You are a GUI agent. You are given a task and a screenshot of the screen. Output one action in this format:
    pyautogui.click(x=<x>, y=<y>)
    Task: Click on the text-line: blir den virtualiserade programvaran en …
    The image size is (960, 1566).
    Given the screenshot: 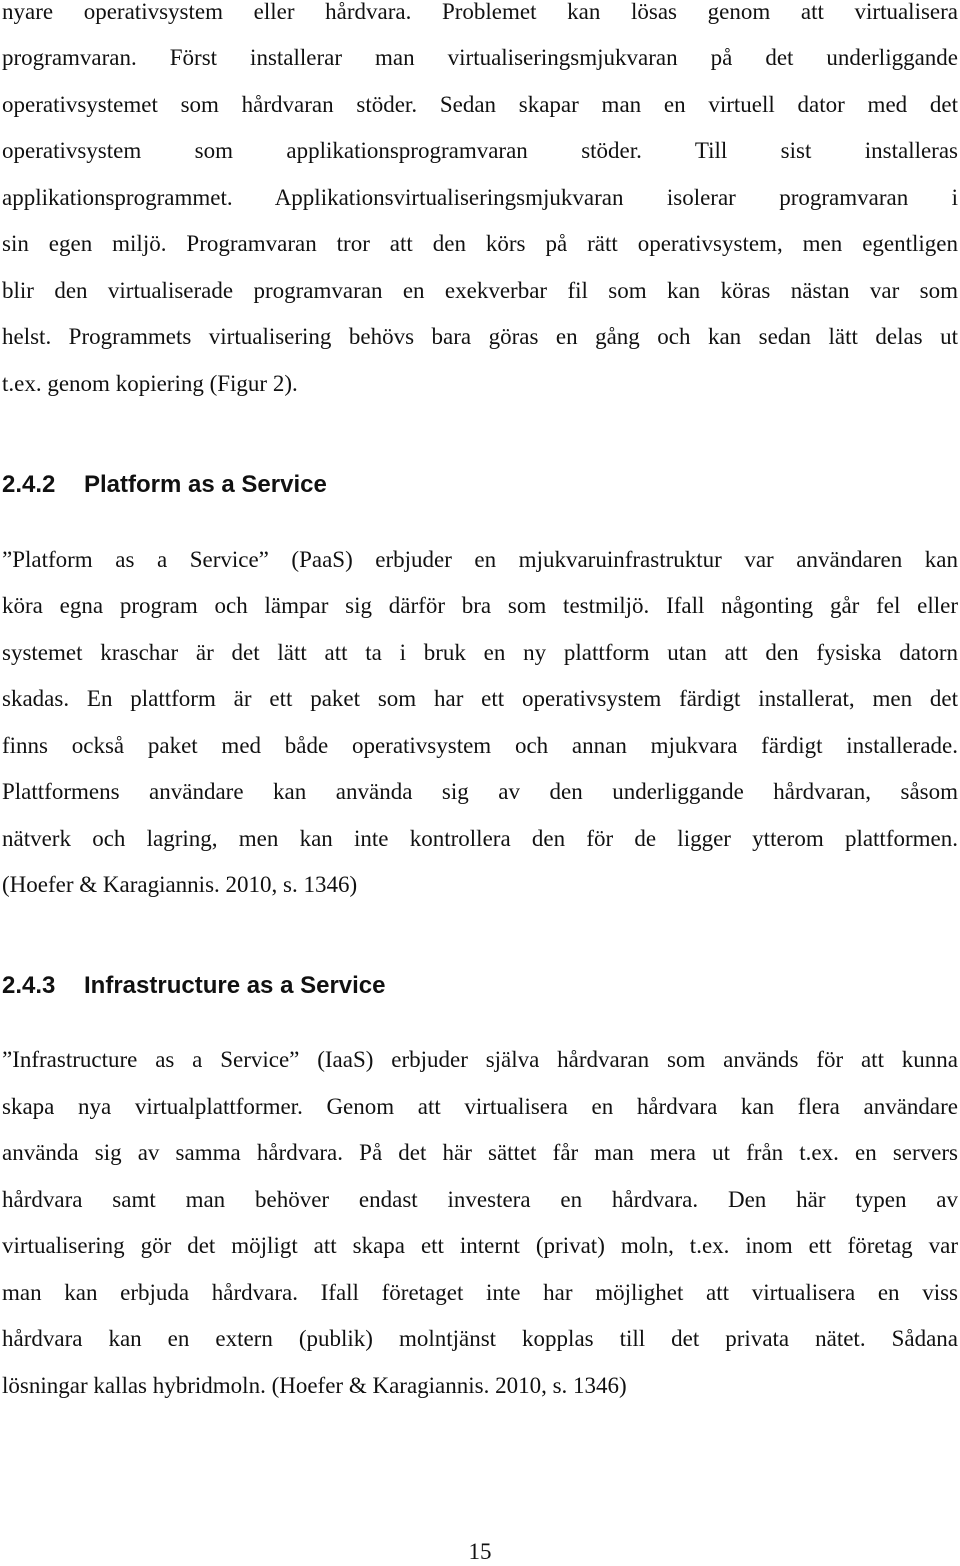 What is the action you would take?
    pyautogui.click(x=480, y=290)
    